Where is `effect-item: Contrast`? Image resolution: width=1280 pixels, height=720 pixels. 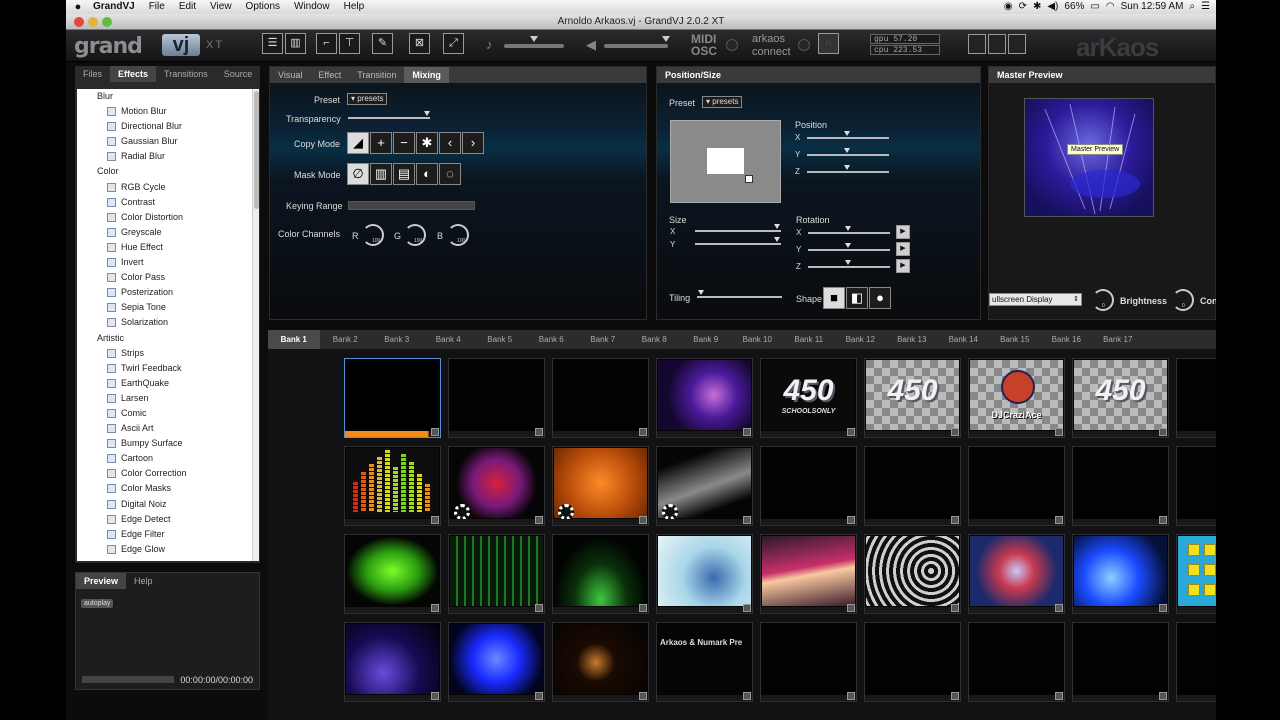 effect-item: Contrast is located at coordinates (168, 202).